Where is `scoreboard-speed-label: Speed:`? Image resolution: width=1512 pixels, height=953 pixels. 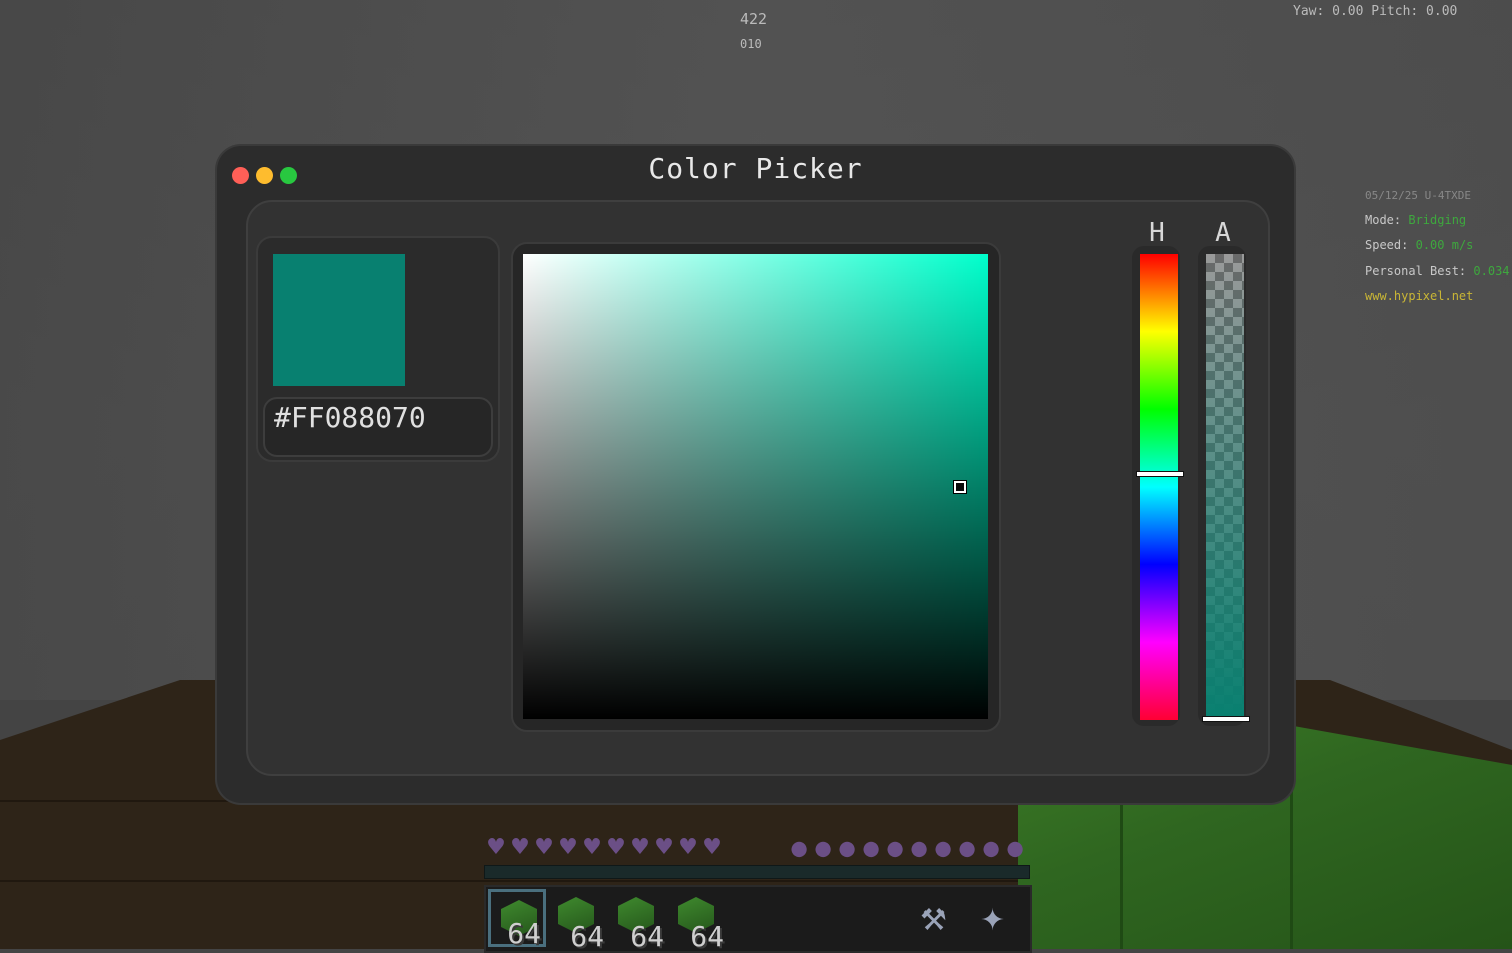 scoreboard-speed-label: Speed: is located at coordinates (1387, 245).